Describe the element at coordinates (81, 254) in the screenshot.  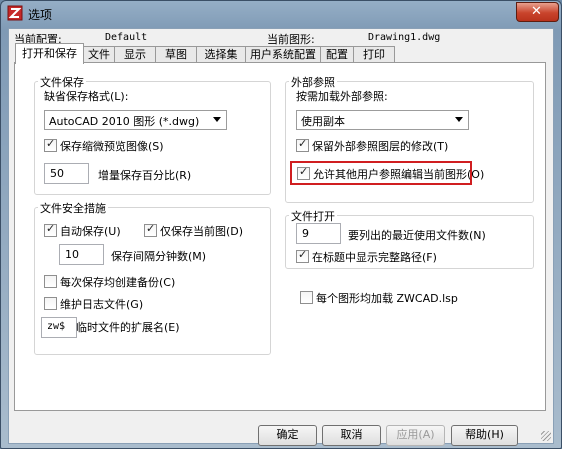
I see `save-interval-input: 10` at that location.